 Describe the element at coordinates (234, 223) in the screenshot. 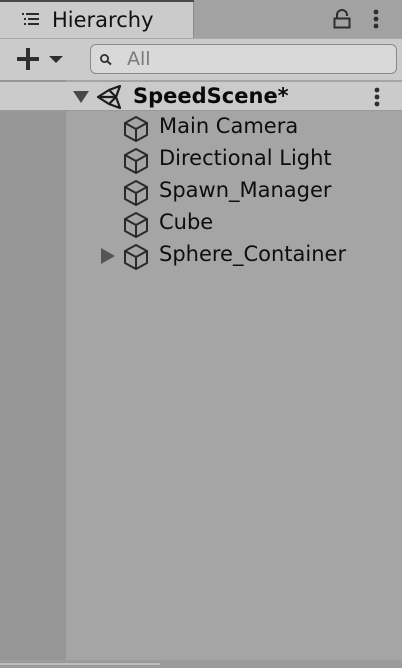

I see `hierarchy-item-cube: Cube` at that location.